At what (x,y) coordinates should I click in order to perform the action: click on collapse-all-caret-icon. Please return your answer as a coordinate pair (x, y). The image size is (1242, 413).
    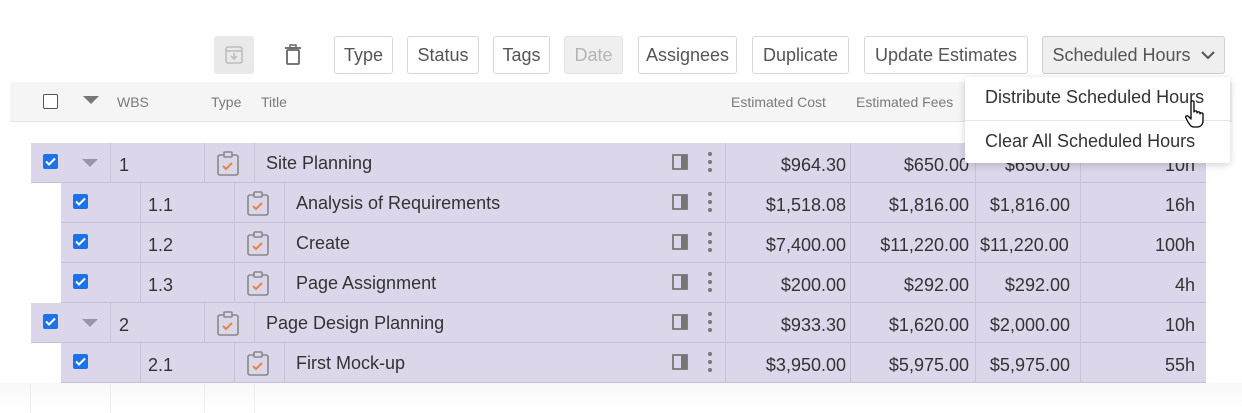
    Looking at the image, I should click on (91, 100).